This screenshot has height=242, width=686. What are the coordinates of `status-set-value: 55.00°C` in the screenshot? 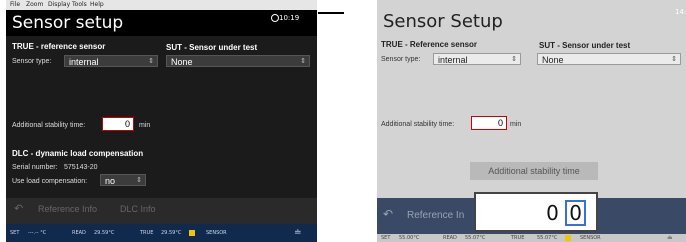 It's located at (409, 238).